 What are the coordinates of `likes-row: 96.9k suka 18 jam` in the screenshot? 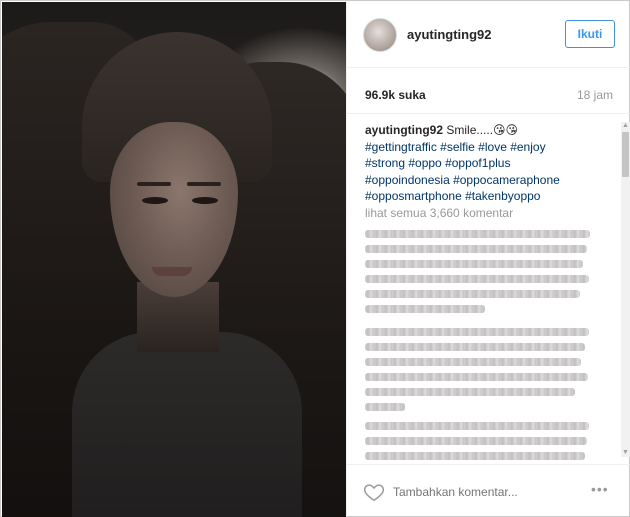 It's located at (488, 91).